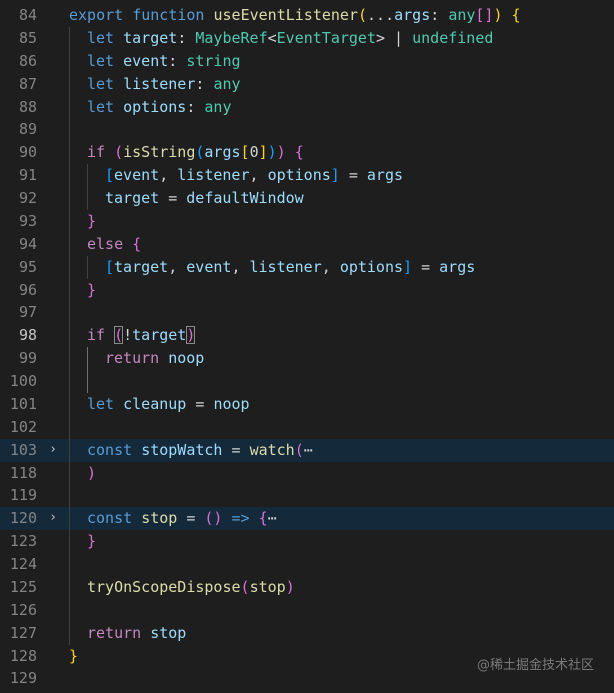 The height and width of the screenshot is (693, 614). What do you see at coordinates (307, 496) in the screenshot?
I see `code-line: 119` at bounding box center [307, 496].